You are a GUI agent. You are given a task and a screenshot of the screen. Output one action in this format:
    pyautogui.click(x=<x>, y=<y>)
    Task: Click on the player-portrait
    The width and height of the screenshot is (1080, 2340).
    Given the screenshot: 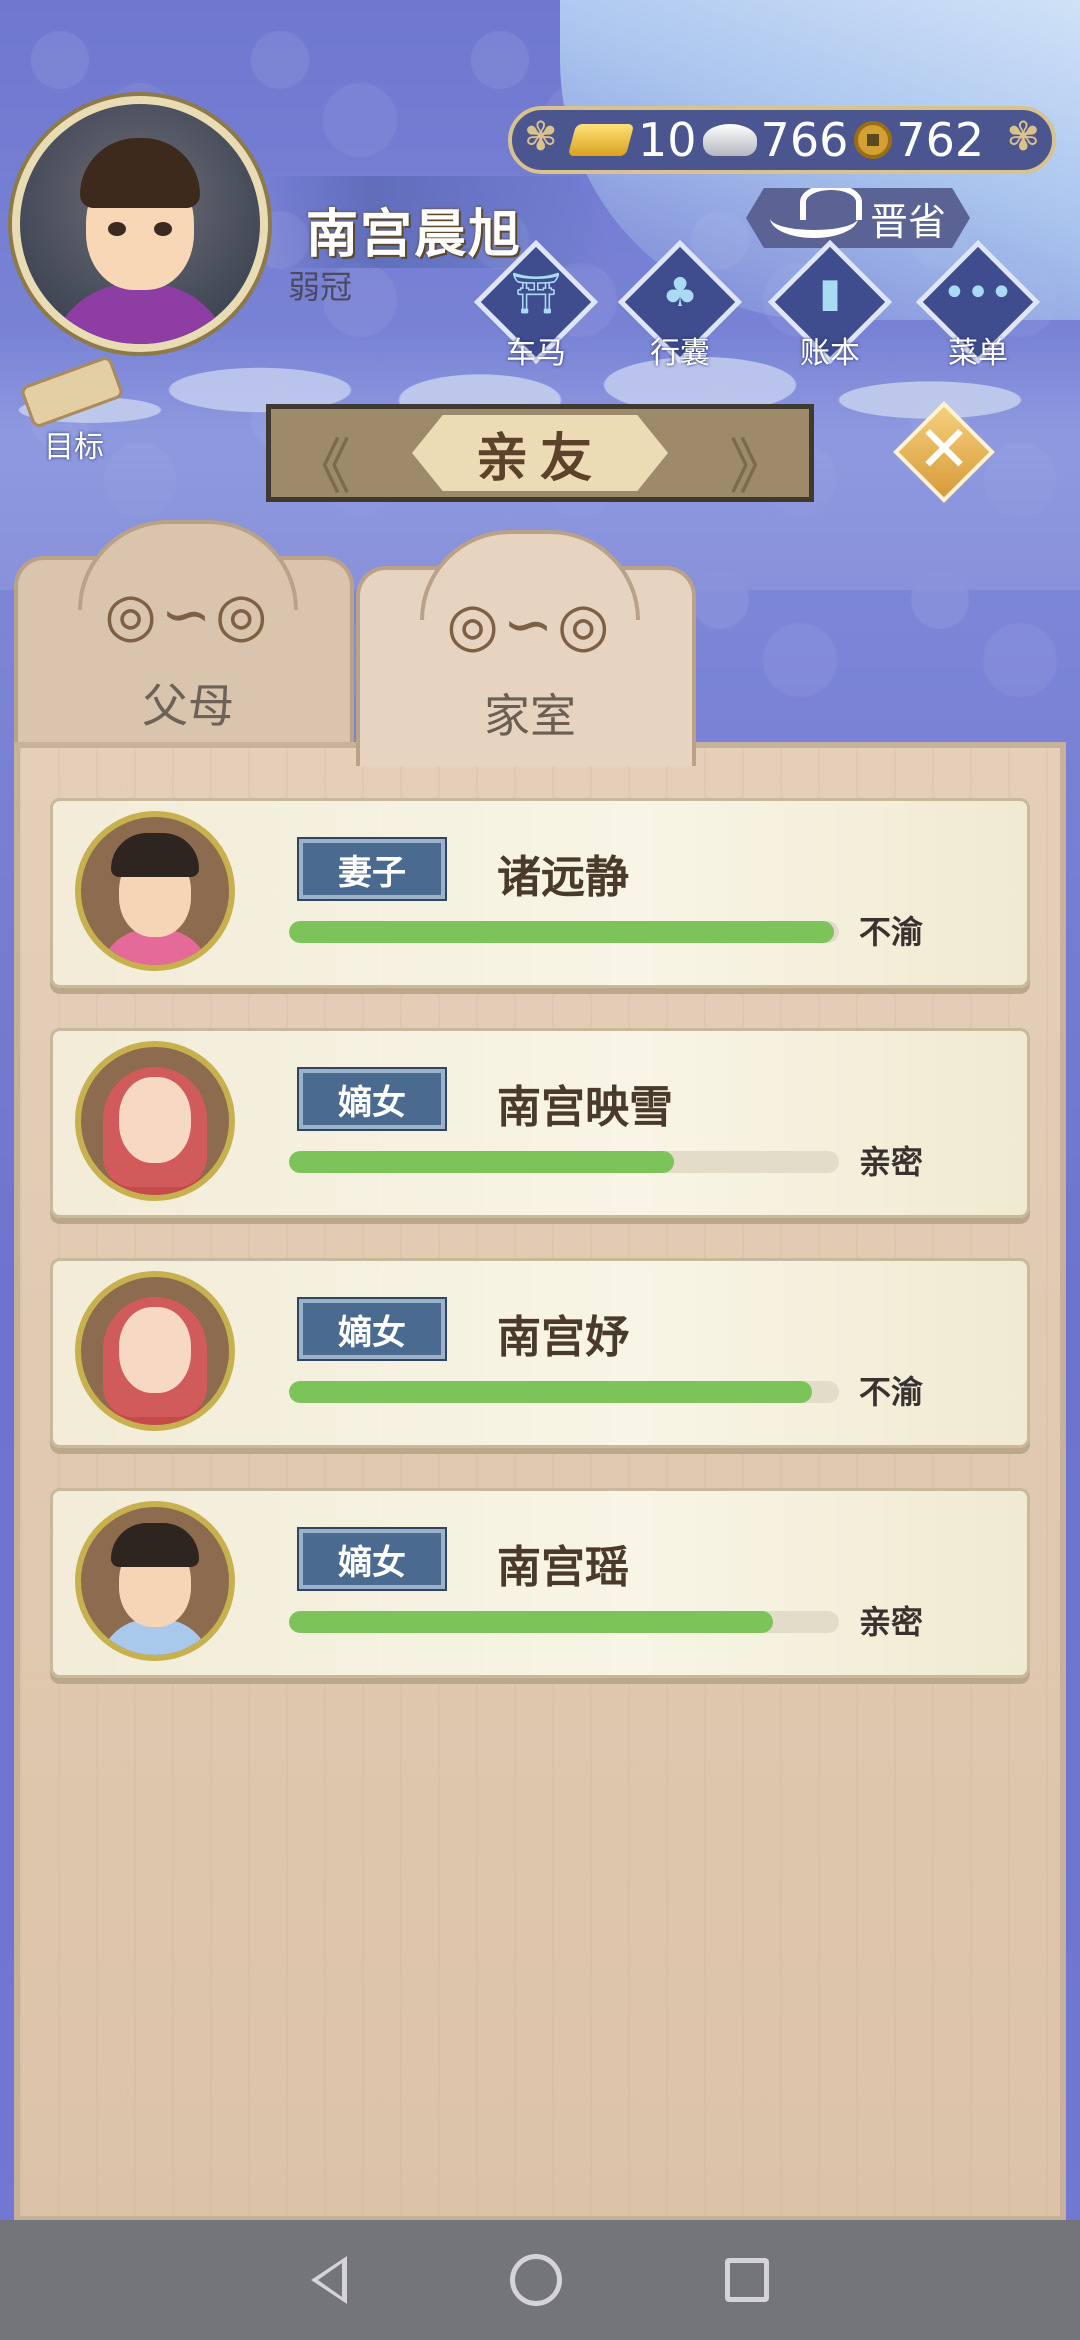 What is the action you would take?
    pyautogui.click(x=140, y=224)
    